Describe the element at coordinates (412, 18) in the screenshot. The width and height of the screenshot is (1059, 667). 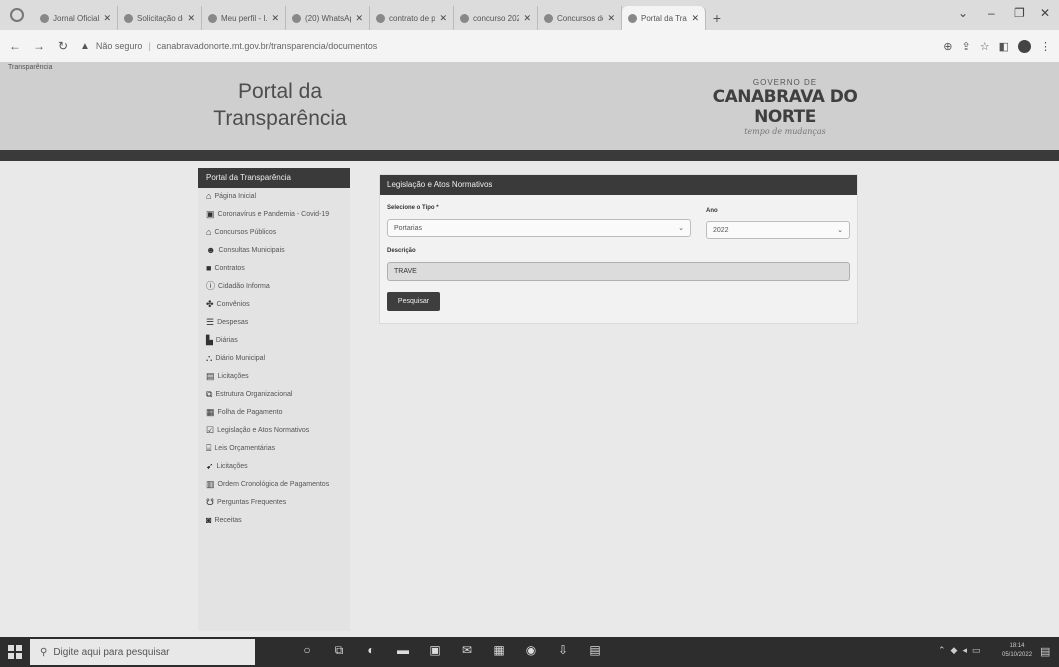
I see `browser-tab: contrato de pr...✕` at that location.